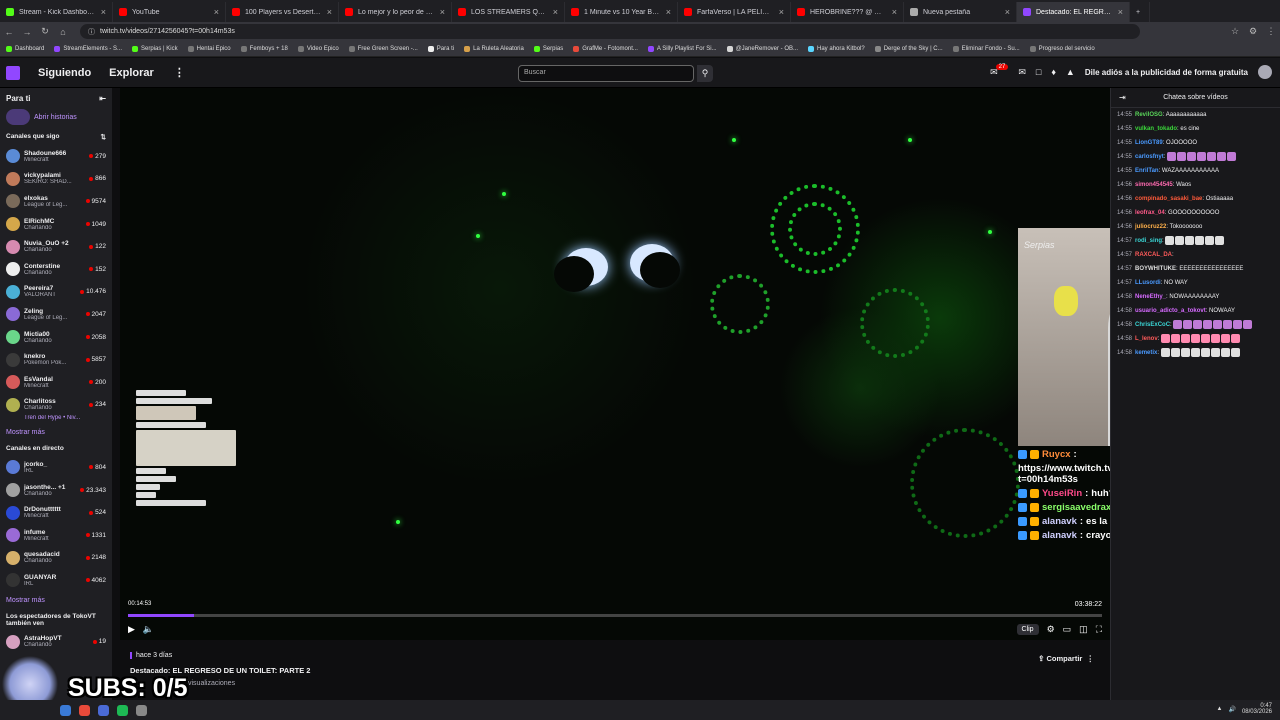 The width and height of the screenshot is (1280, 720). I want to click on stories-button: Abrir historias, so click(56, 120).